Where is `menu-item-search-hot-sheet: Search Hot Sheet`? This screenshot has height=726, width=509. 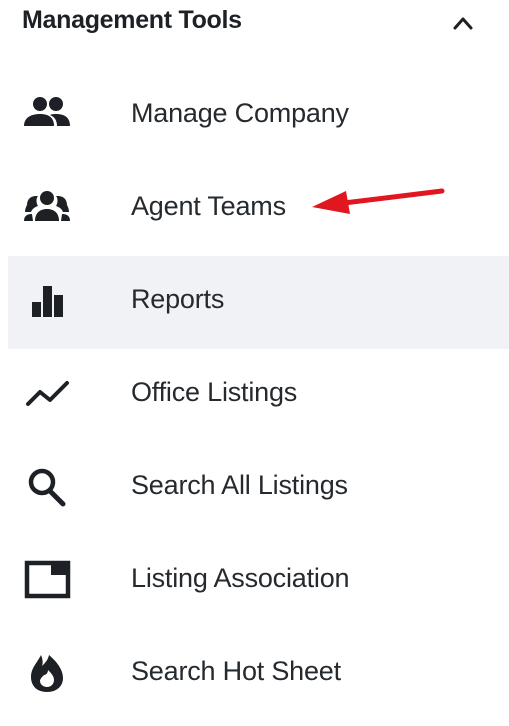
menu-item-search-hot-sheet: Search Hot Sheet is located at coordinates (254, 674).